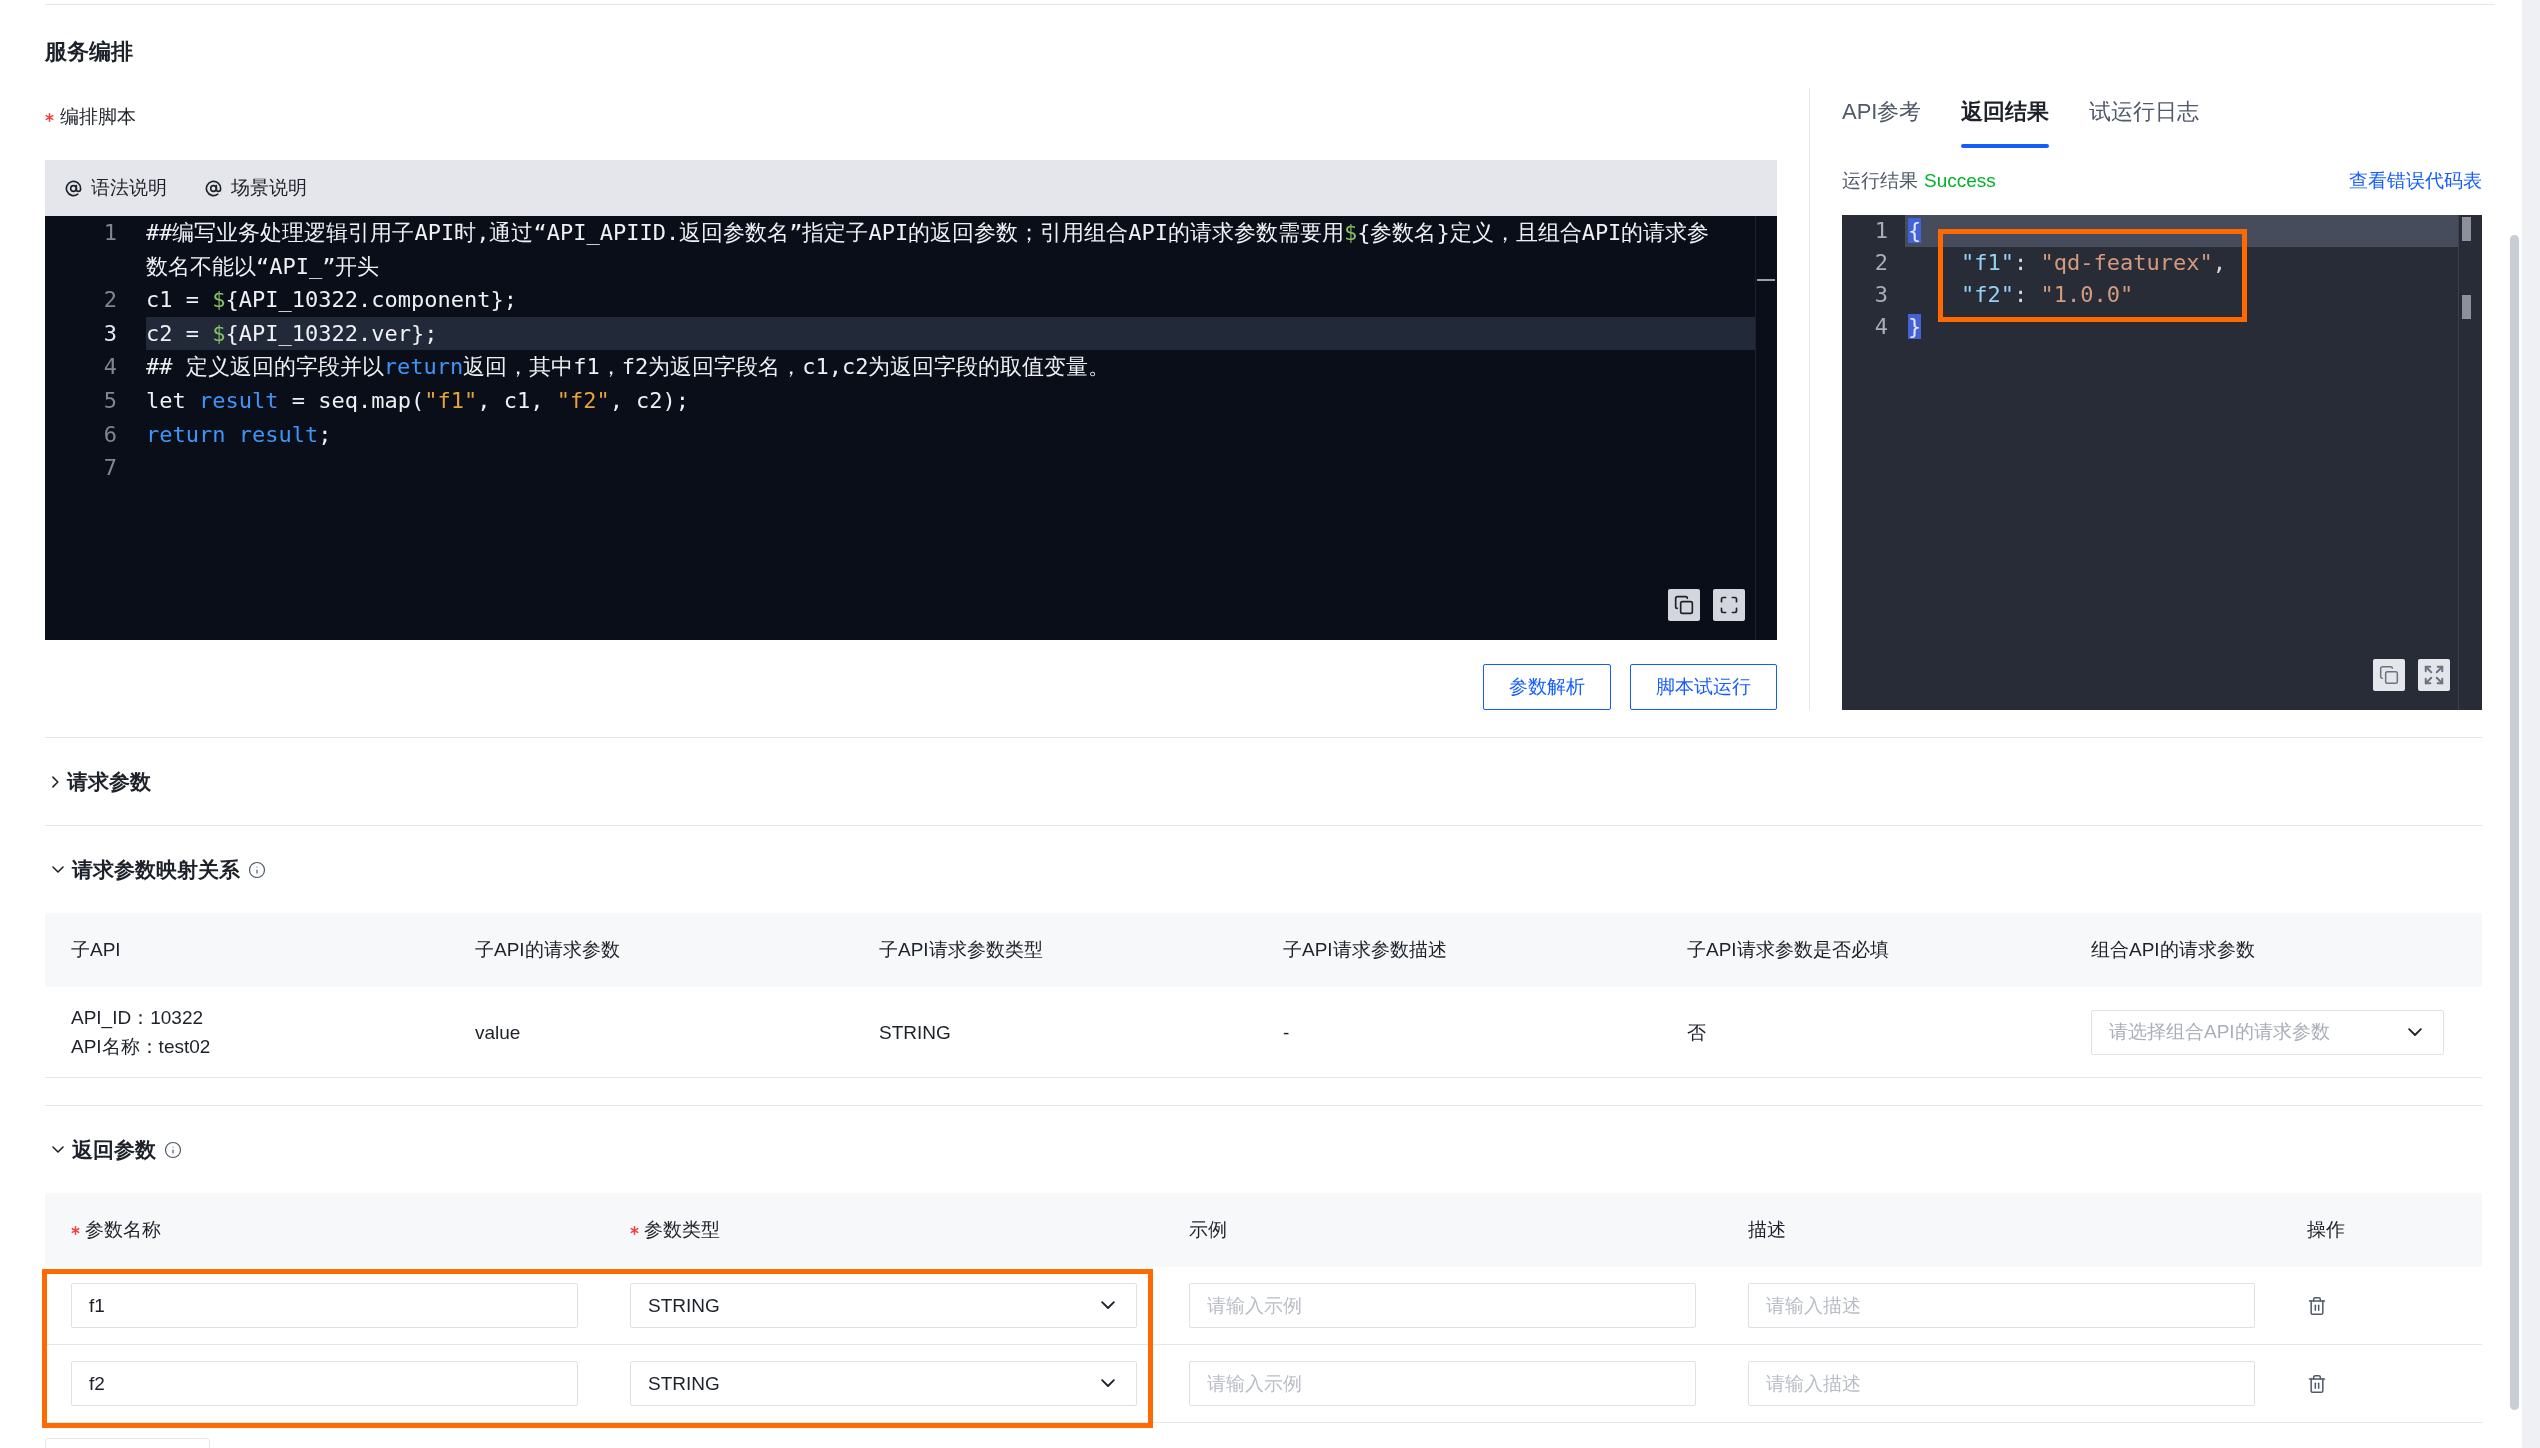  Describe the element at coordinates (1882, 118) in the screenshot. I see `tab: API参考` at that location.